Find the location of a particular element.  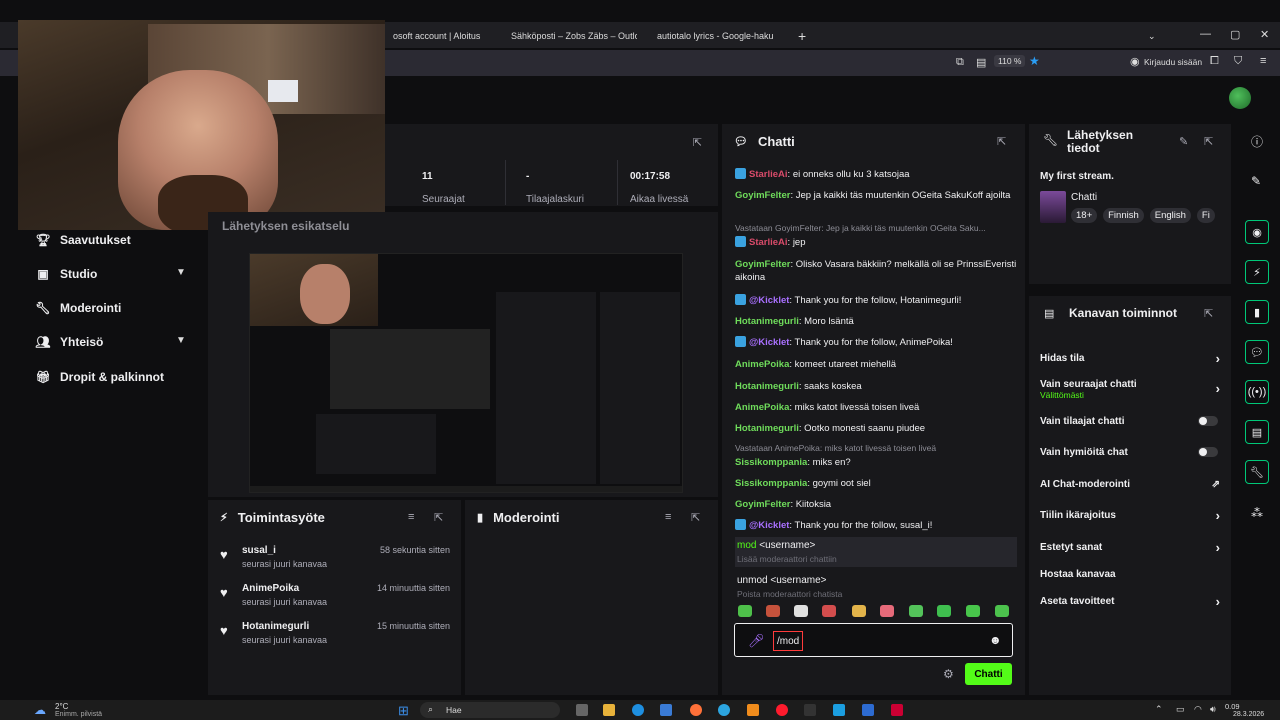

avatar is located at coordinates (1240, 98).